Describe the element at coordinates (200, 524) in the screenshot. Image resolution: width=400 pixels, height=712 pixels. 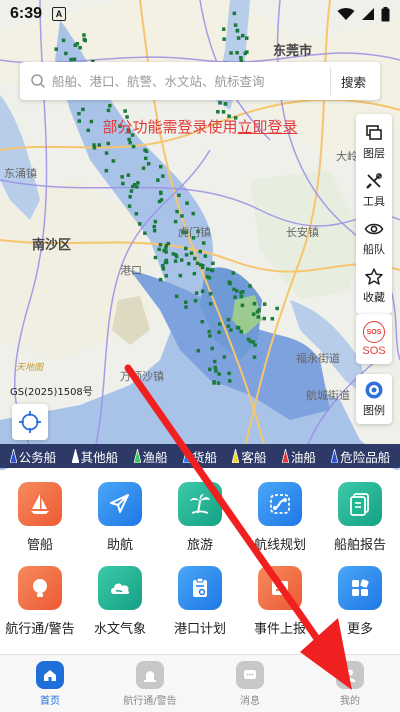
I see `func-tourism: 旅游` at that location.